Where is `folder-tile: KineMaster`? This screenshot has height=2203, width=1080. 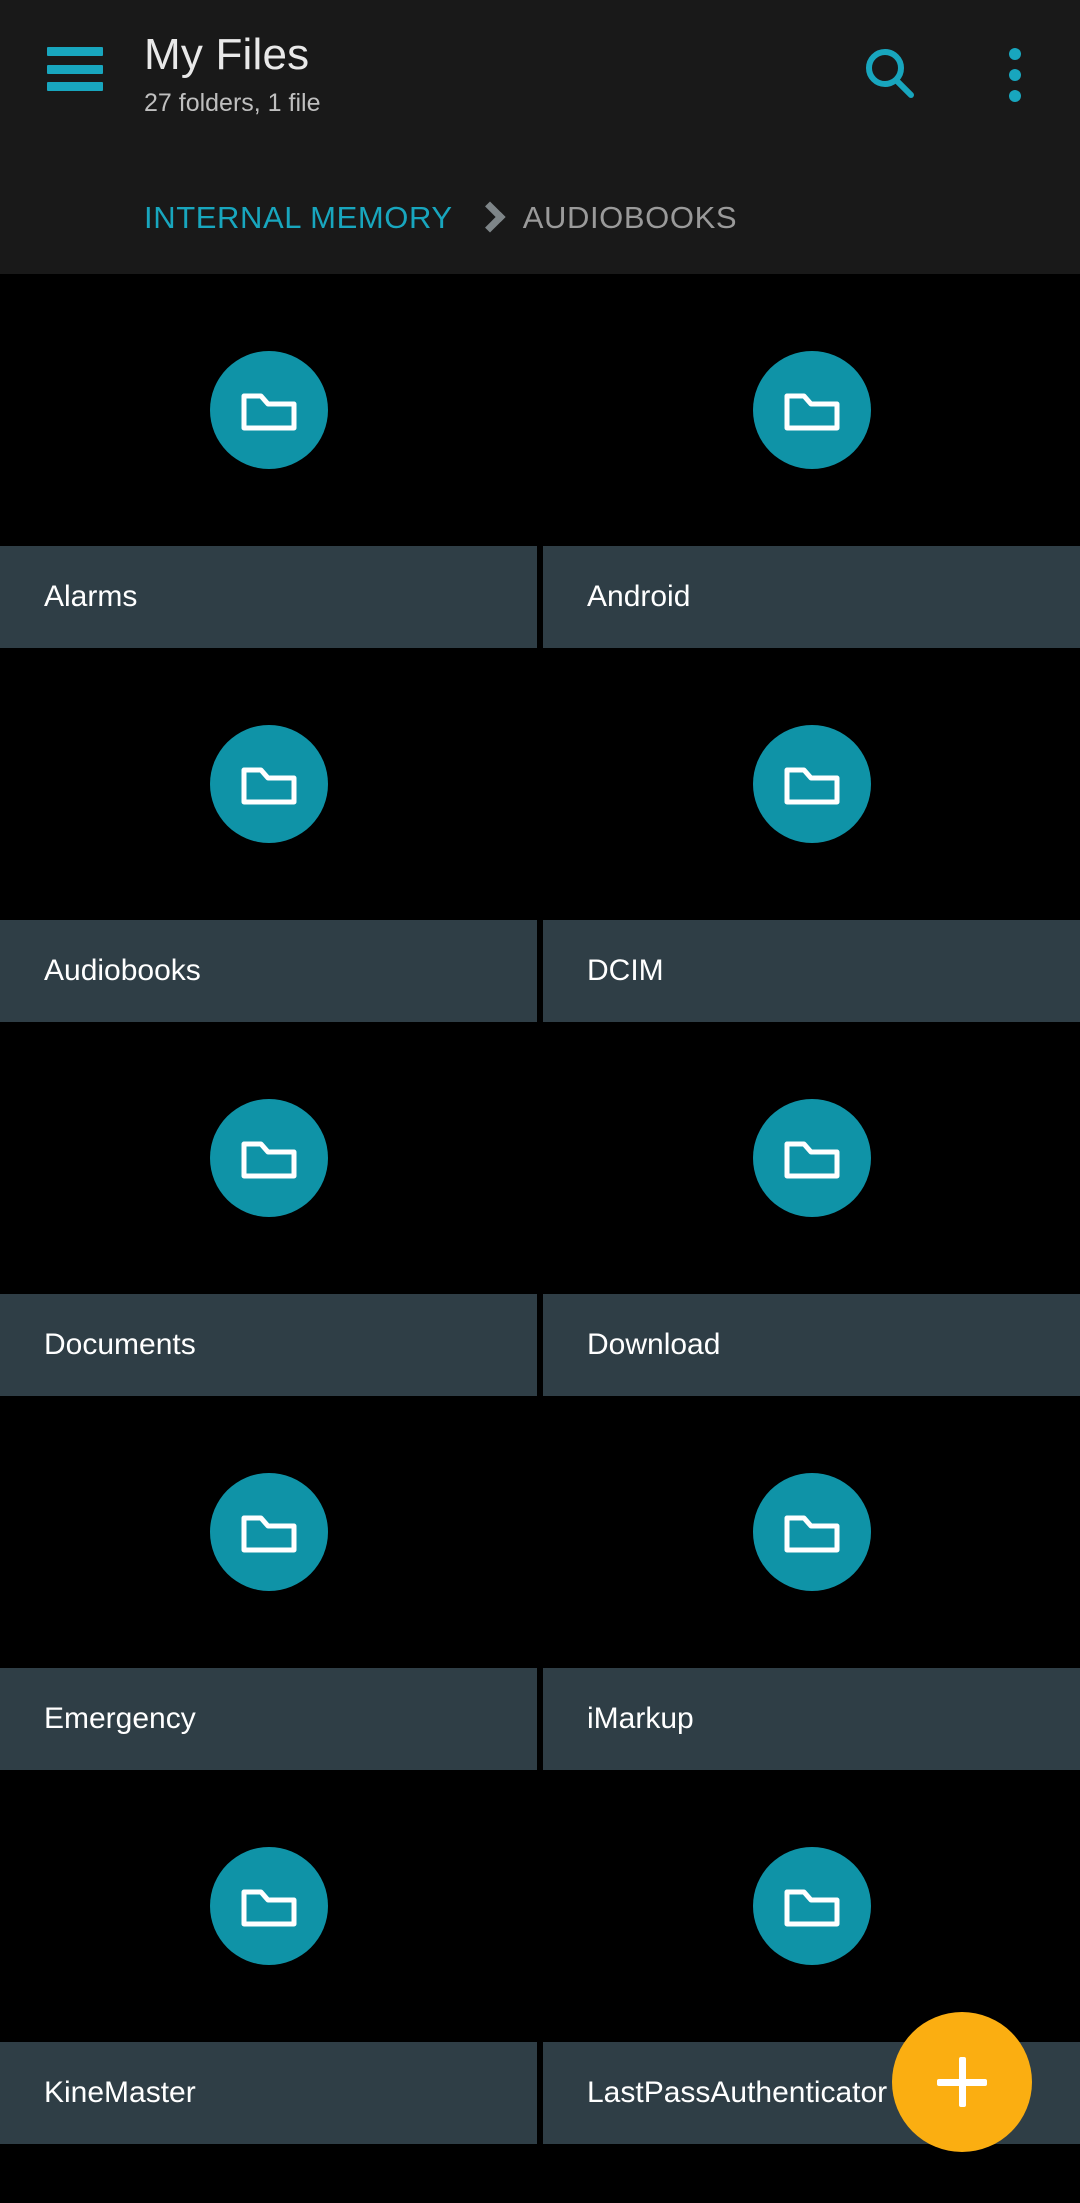 folder-tile: KineMaster is located at coordinates (268, 1957).